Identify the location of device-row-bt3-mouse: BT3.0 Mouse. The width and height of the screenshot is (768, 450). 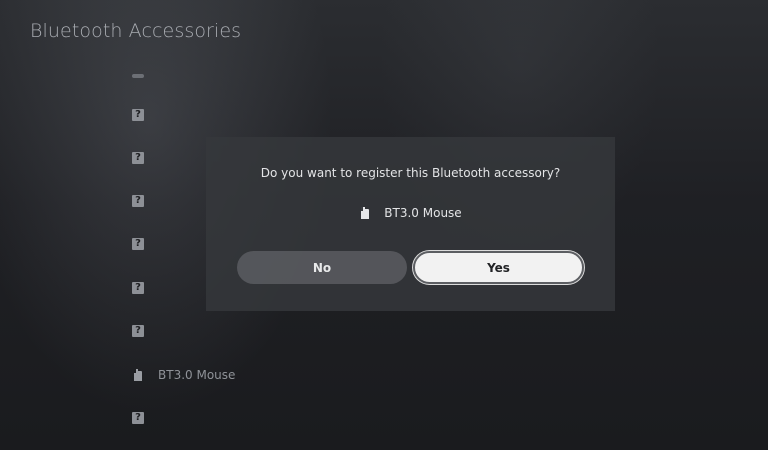
(183, 375).